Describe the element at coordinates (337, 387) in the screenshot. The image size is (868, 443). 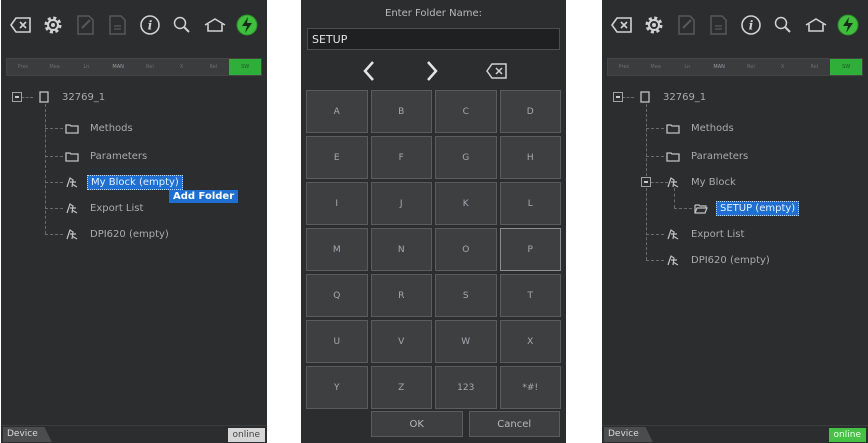
I see `key-y: Y` at that location.